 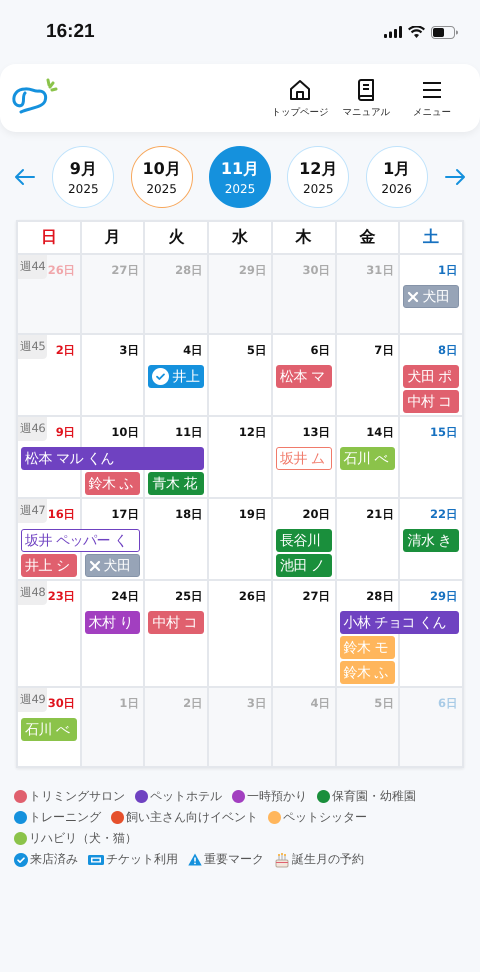 What do you see at coordinates (303, 237) in the screenshot?
I see `weekday-header: 木` at bounding box center [303, 237].